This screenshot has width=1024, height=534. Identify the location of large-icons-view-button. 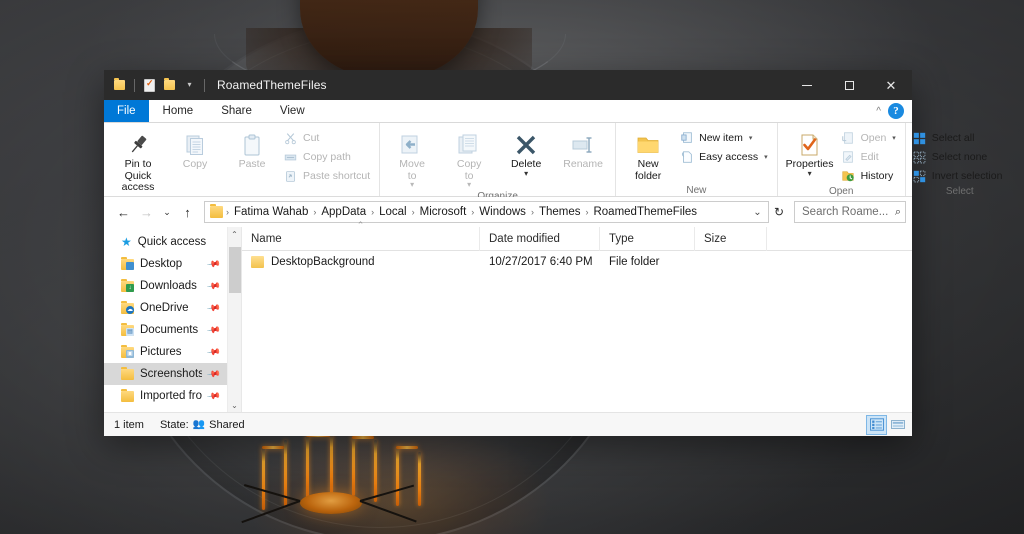
(897, 425).